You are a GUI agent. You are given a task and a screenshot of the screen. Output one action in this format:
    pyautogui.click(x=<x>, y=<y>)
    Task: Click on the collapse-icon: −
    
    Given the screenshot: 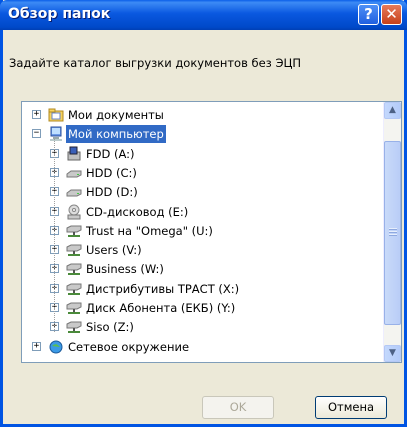 What is the action you would take?
    pyautogui.click(x=36, y=133)
    